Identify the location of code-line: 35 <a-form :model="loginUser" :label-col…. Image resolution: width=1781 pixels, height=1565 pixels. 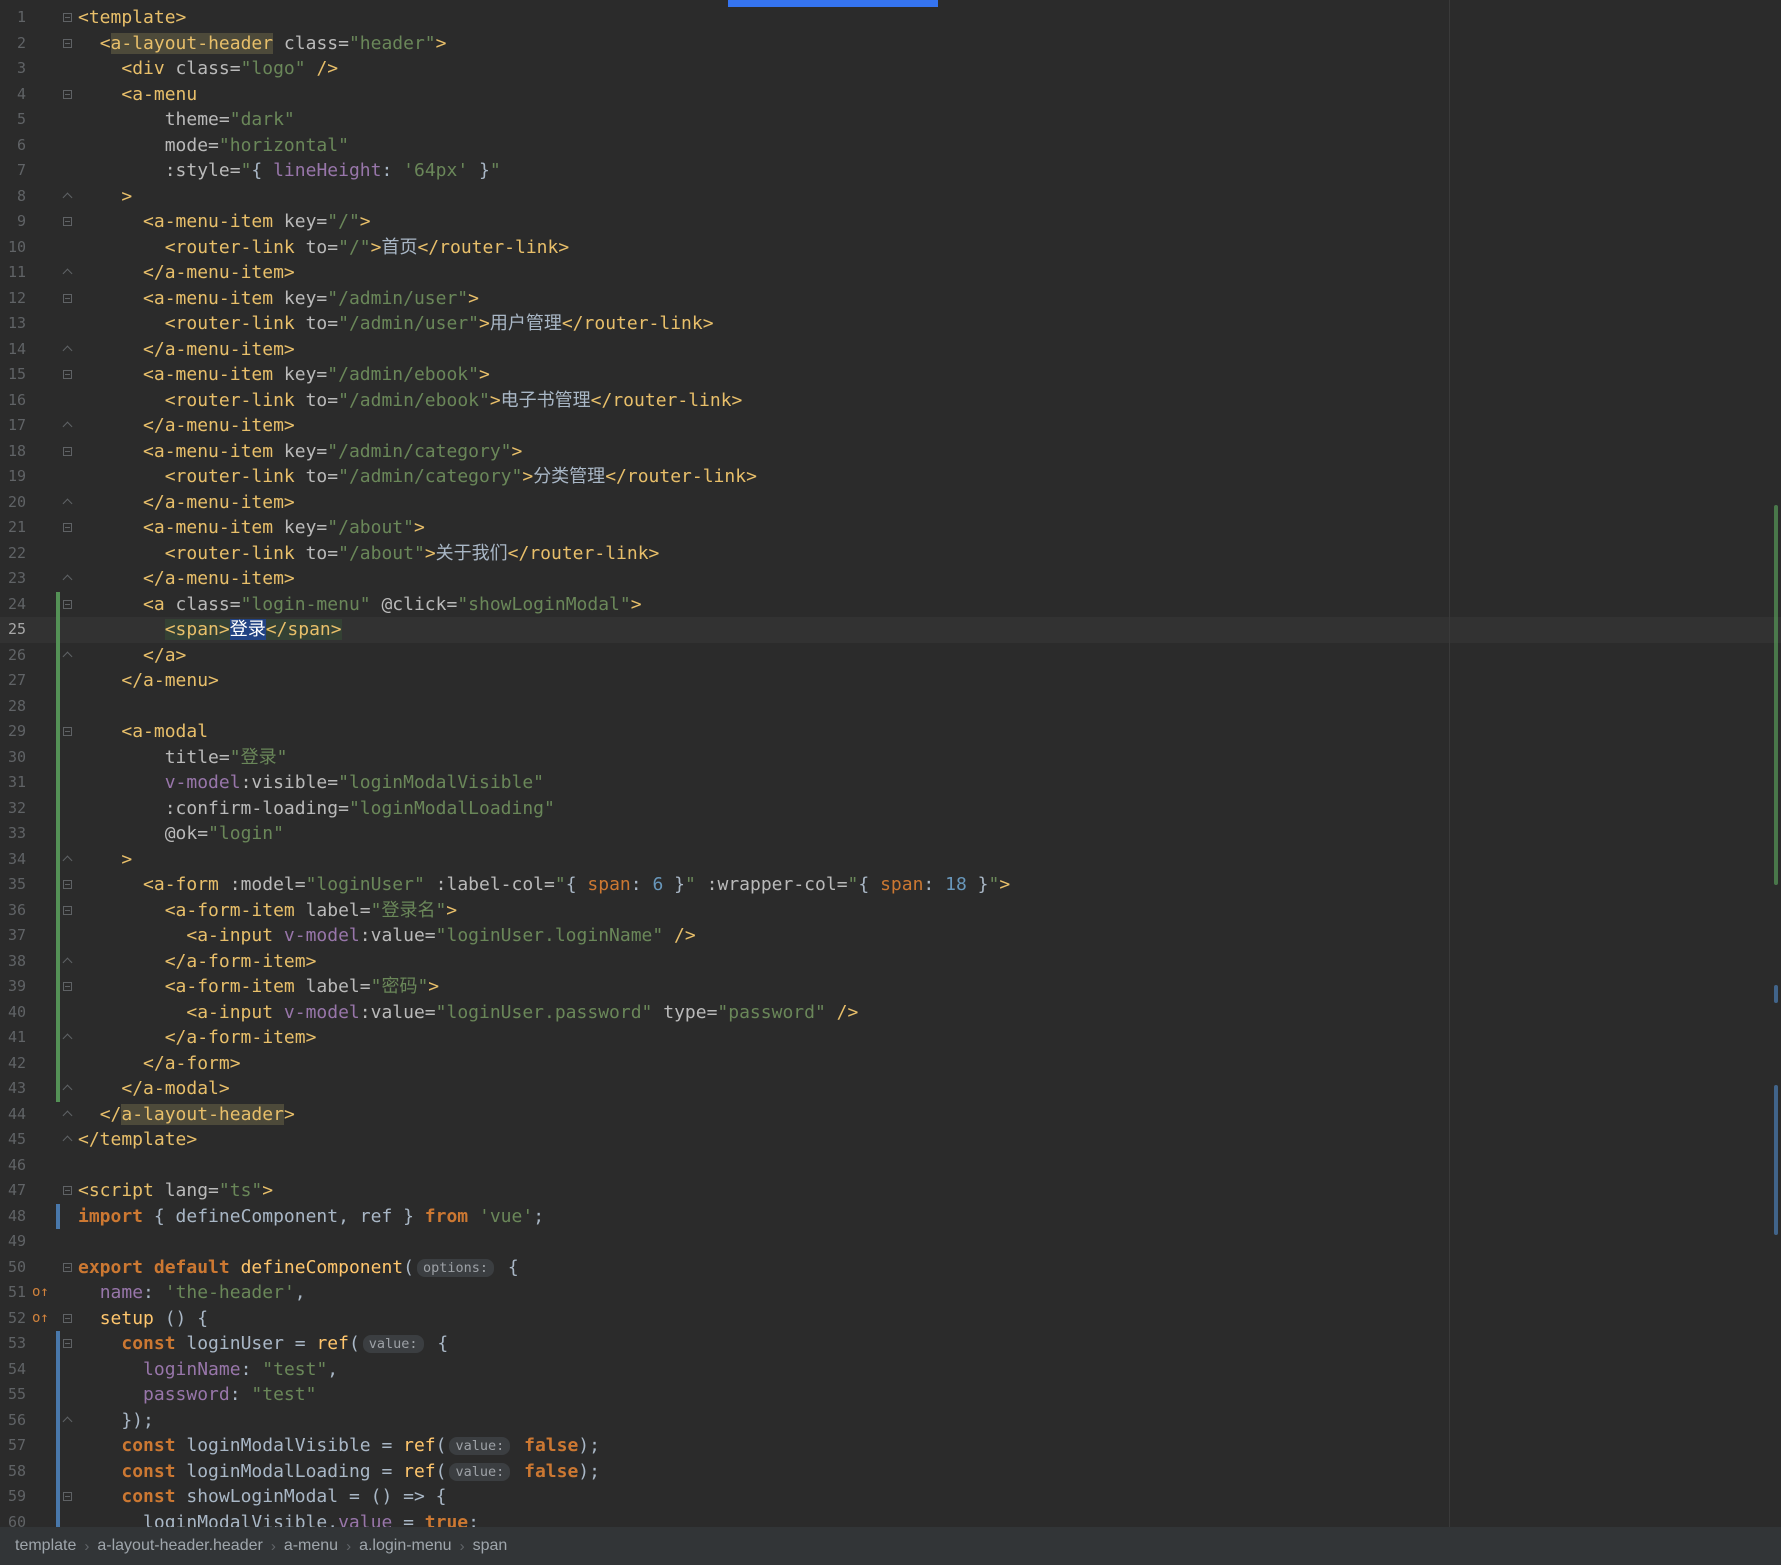
(890, 885).